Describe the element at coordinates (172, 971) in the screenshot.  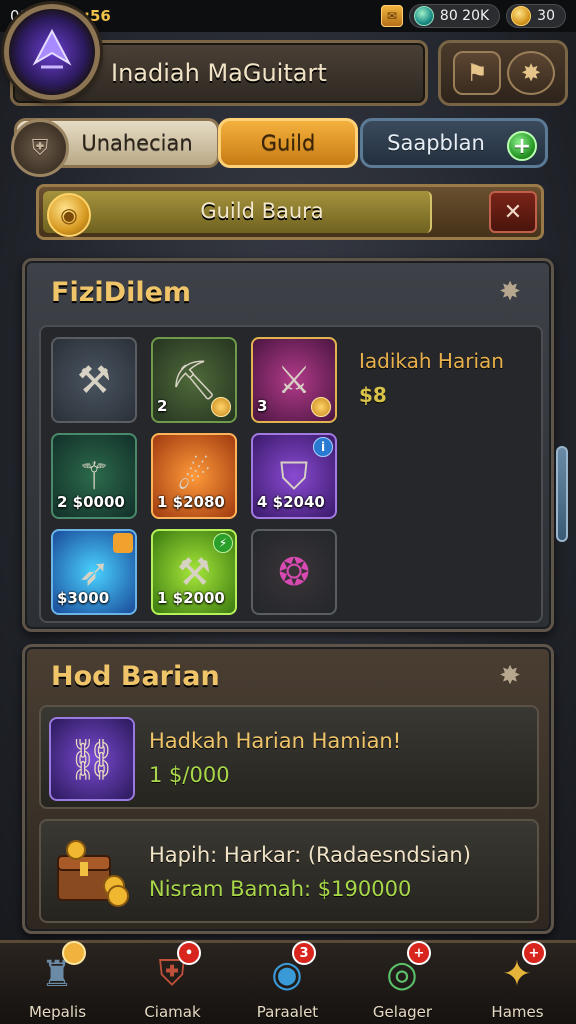
I see `shield-icon: ⛨ •` at that location.